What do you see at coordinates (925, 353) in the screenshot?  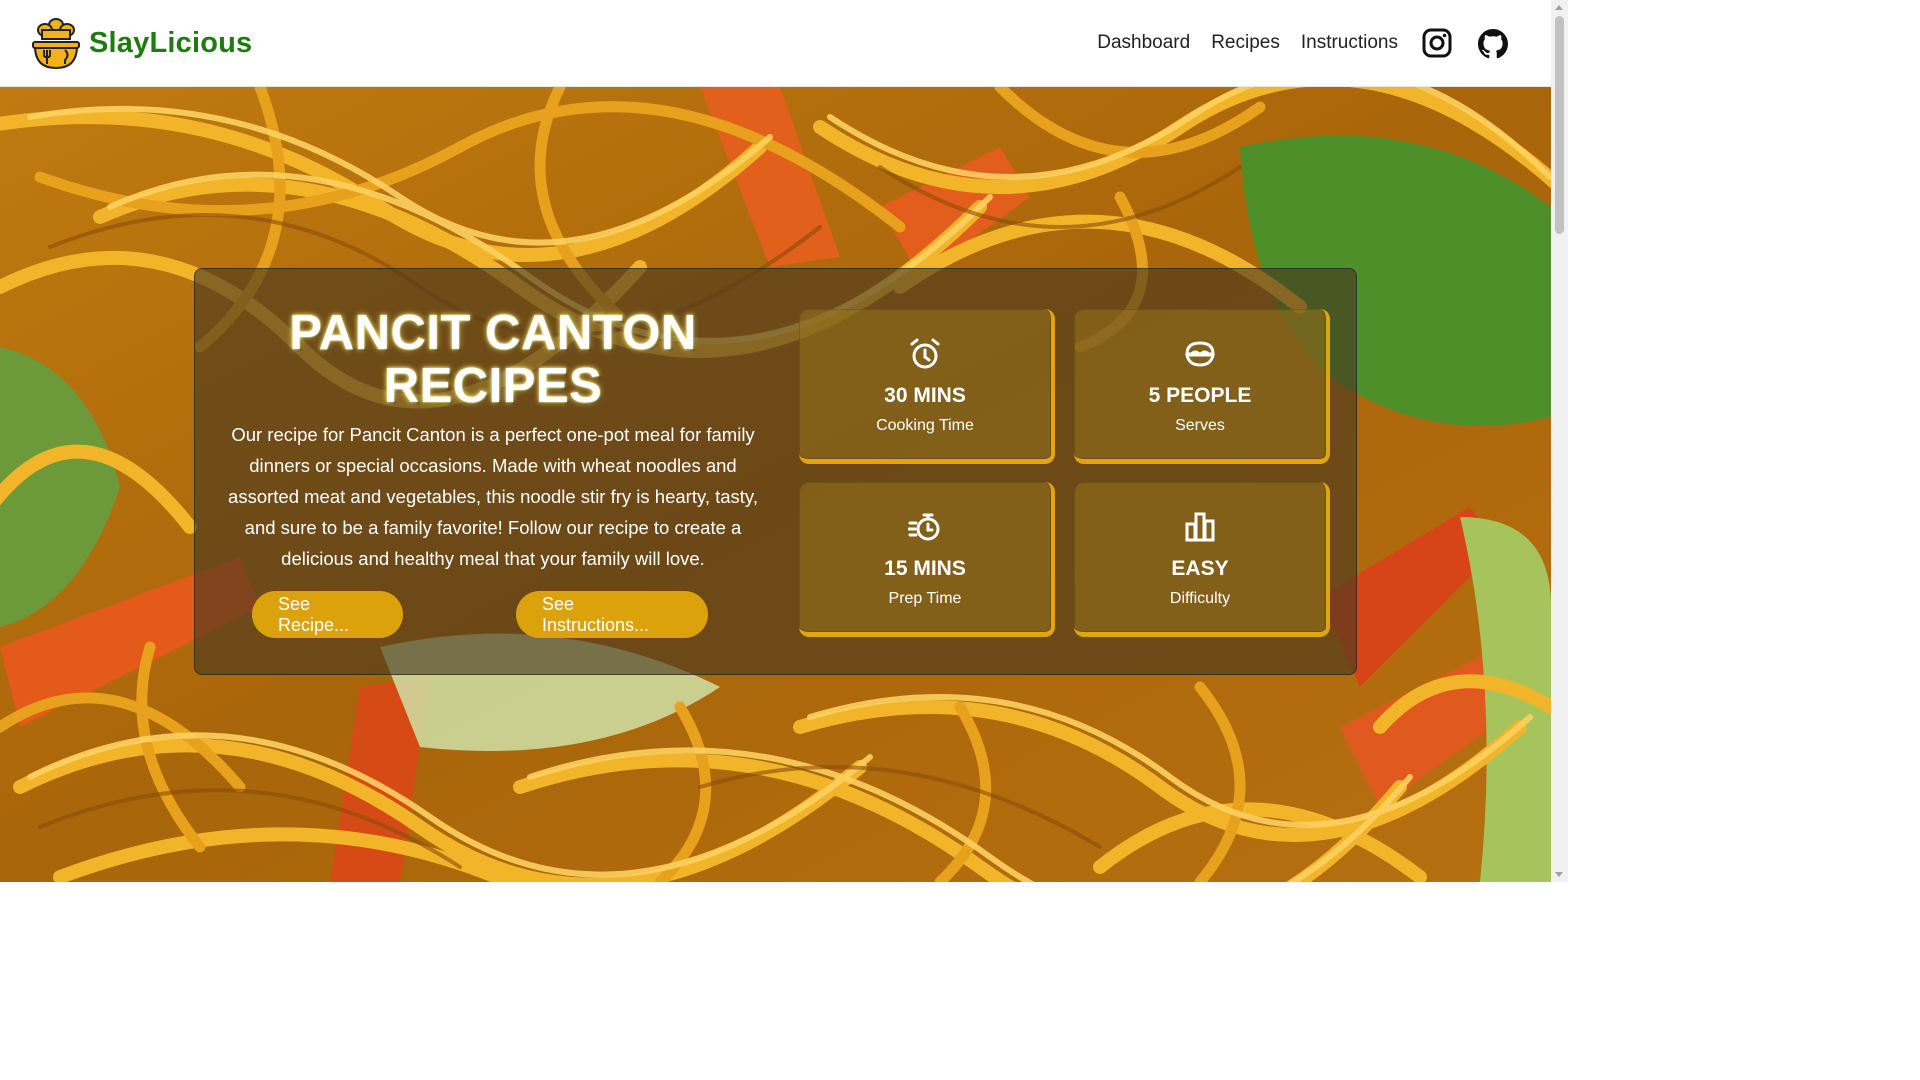 I see `alarm-clock-icon` at bounding box center [925, 353].